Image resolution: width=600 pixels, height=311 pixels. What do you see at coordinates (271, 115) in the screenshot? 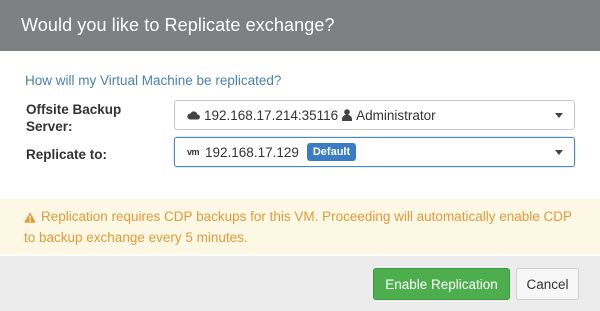
I see `backup-server-address: 192.168.17.214:35116` at bounding box center [271, 115].